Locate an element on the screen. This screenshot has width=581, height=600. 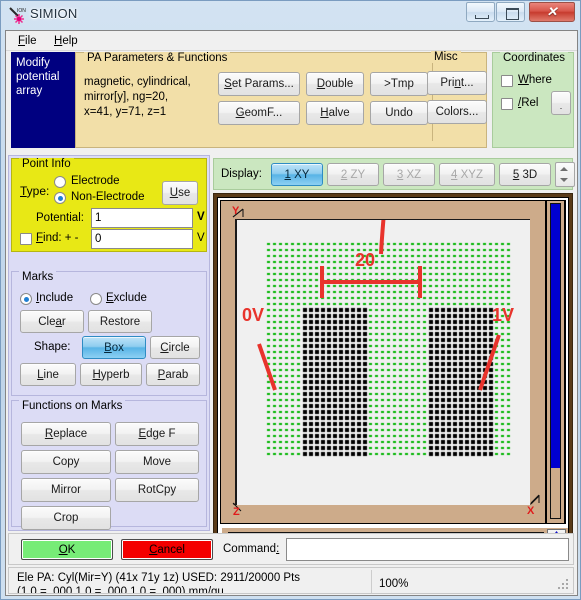
view-tab-xy: 1 XY is located at coordinates (297, 174).